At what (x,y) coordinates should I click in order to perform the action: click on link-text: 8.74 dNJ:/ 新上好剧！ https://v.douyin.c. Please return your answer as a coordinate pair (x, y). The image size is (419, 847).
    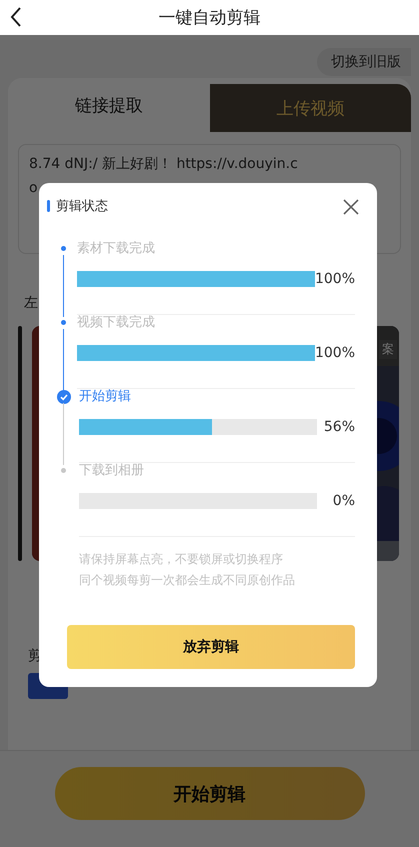
    Looking at the image, I should click on (164, 164).